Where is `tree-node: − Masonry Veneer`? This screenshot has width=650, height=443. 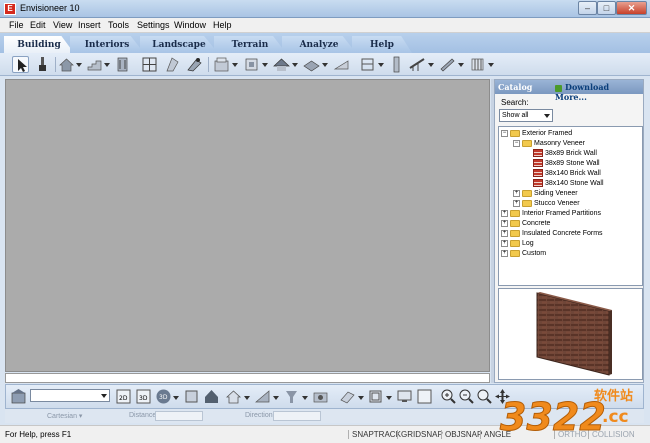
tree-node: − Masonry Veneer is located at coordinates (549, 144).